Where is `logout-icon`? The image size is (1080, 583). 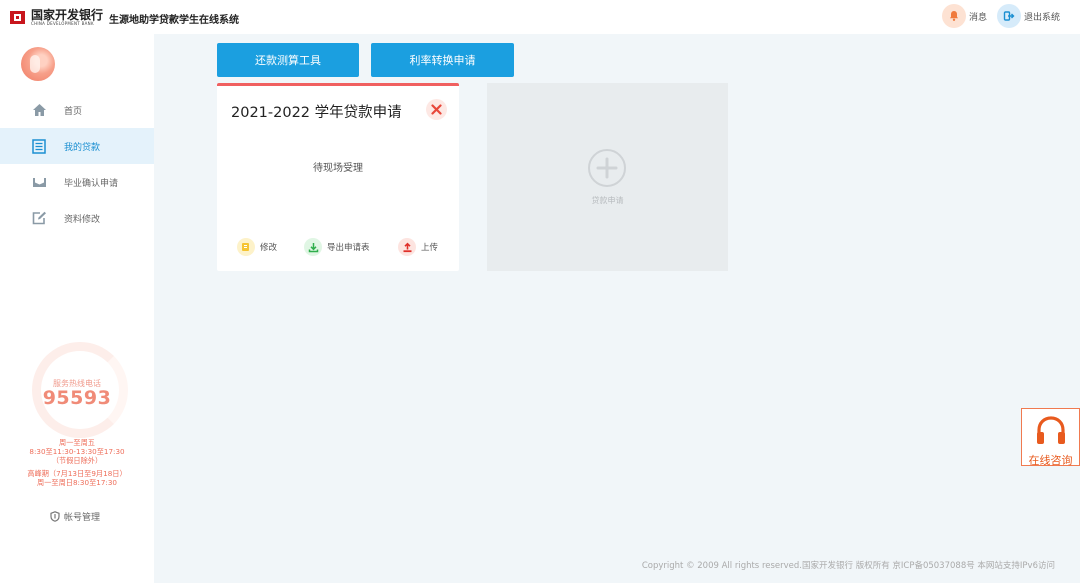 logout-icon is located at coordinates (1008, 16).